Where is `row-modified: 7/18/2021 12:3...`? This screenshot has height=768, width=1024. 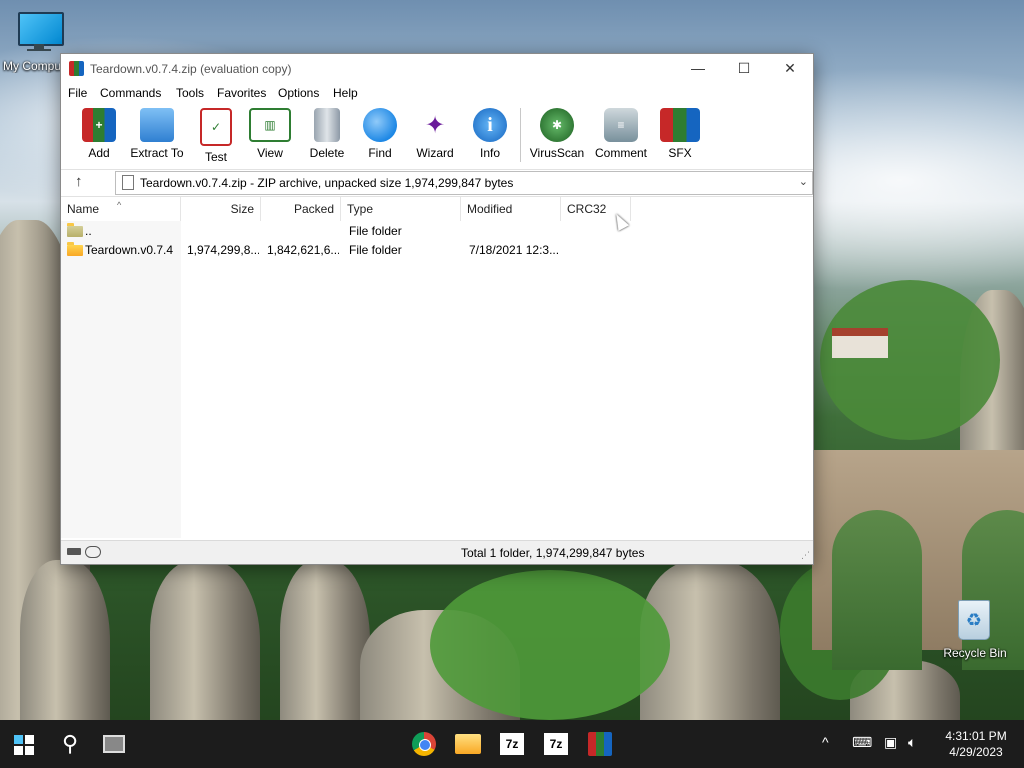 row-modified: 7/18/2021 12:3... is located at coordinates (514, 250).